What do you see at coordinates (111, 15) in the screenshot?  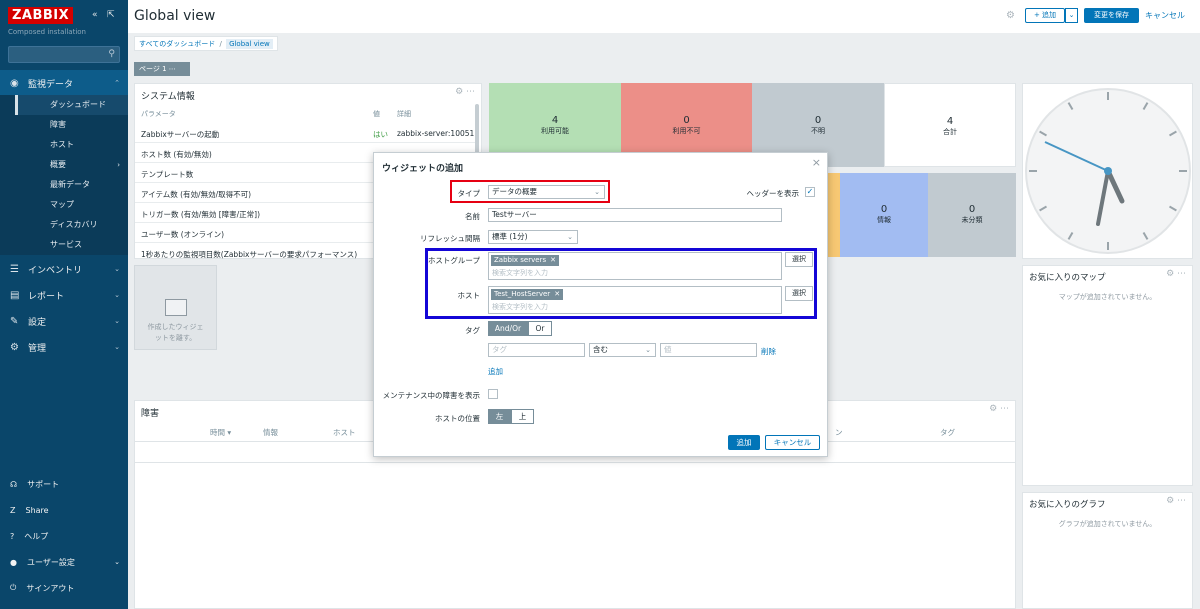 I see `kiosk-mode-icon: ⇱` at bounding box center [111, 15].